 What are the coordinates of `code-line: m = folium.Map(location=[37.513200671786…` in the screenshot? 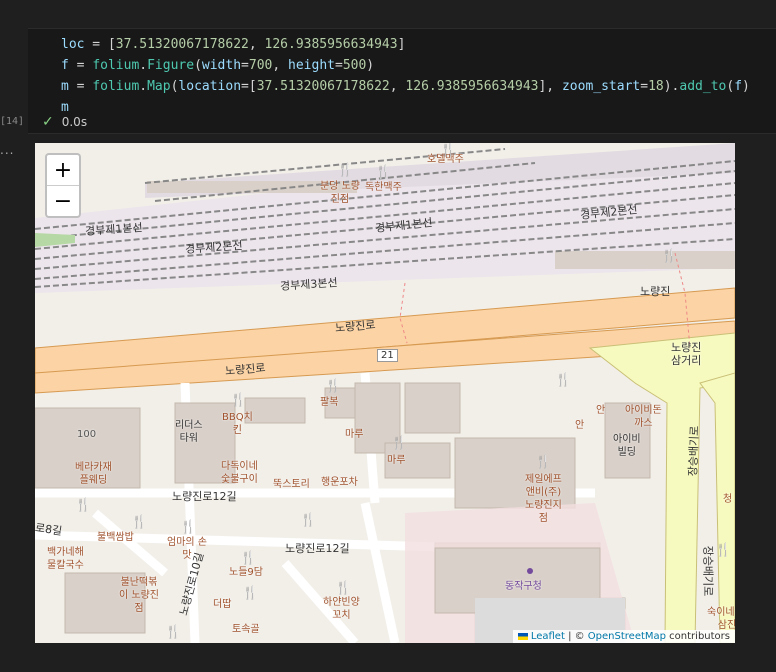 It's located at (405, 86).